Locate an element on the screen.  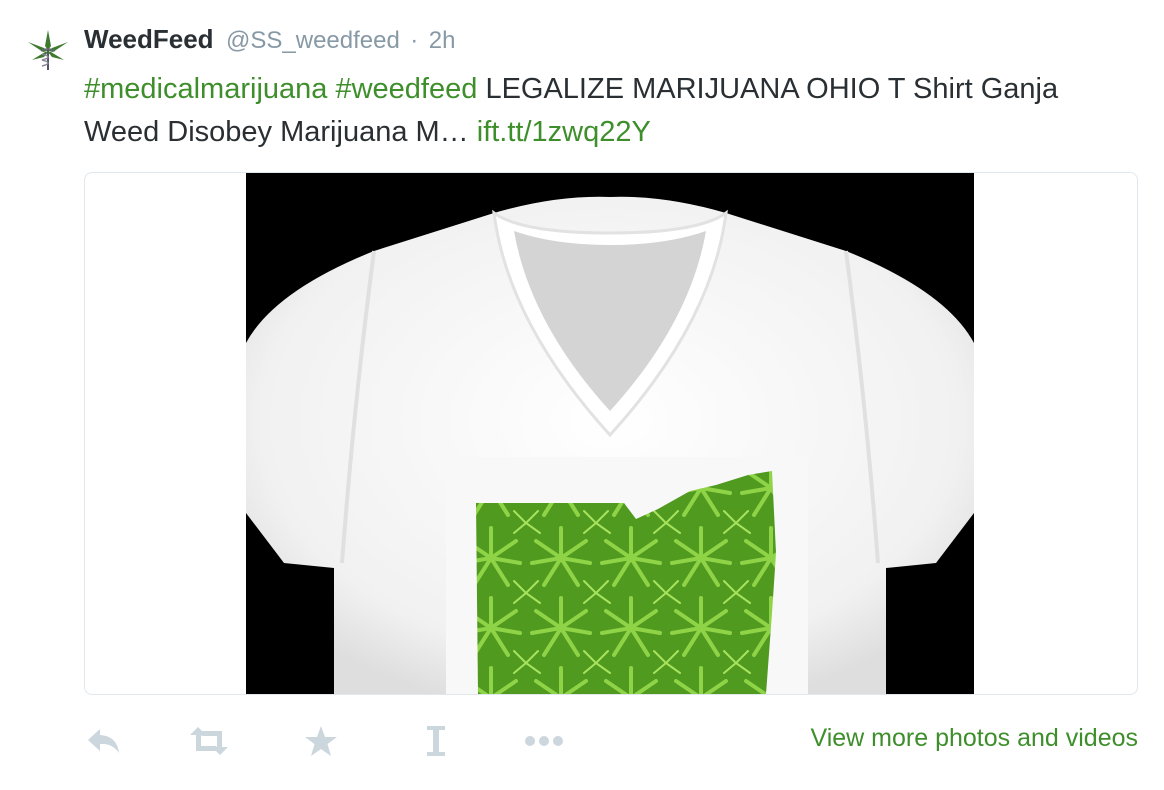
view-more-media-link: View more photos and videos is located at coordinates (974, 738).